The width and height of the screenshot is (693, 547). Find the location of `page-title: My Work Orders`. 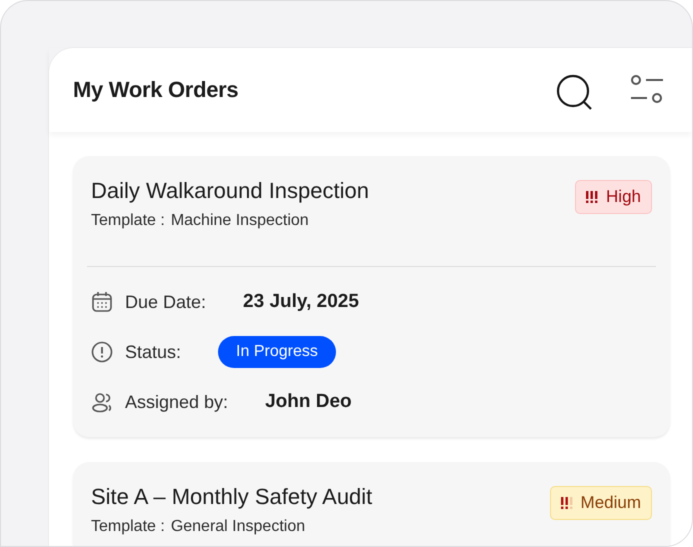

page-title: My Work Orders is located at coordinates (155, 90).